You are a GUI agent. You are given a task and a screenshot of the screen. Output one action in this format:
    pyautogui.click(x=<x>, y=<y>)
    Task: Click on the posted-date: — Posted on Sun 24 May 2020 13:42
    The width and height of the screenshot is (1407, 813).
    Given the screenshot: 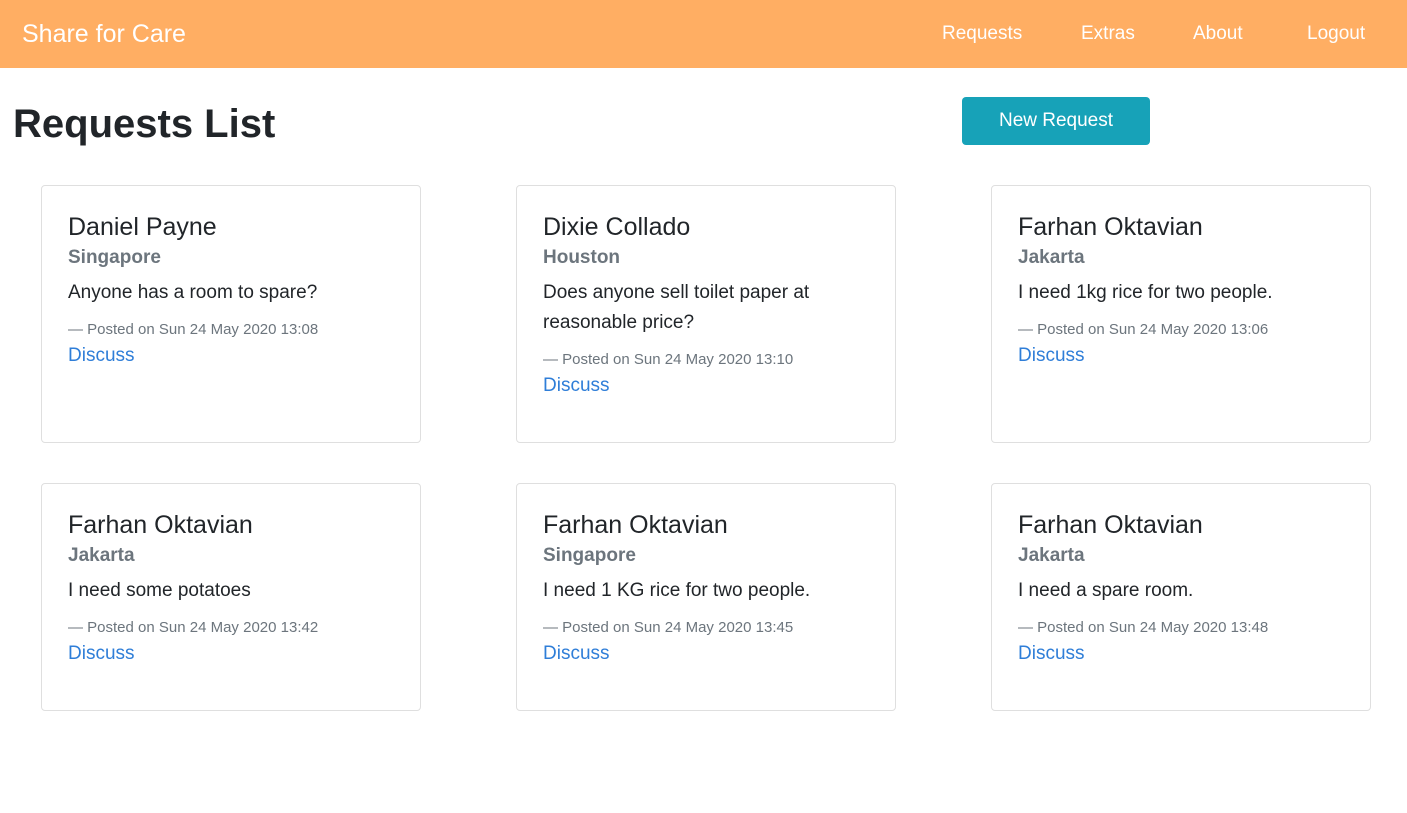 What is the action you would take?
    pyautogui.click(x=193, y=627)
    